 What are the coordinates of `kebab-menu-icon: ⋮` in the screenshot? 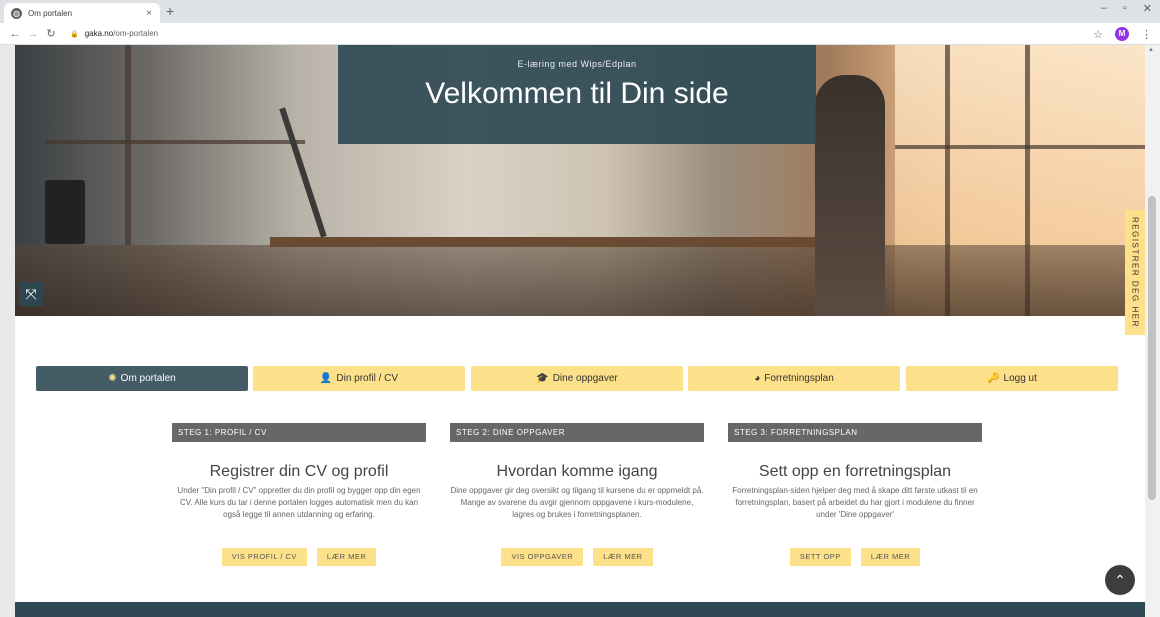 It's located at (1146, 34).